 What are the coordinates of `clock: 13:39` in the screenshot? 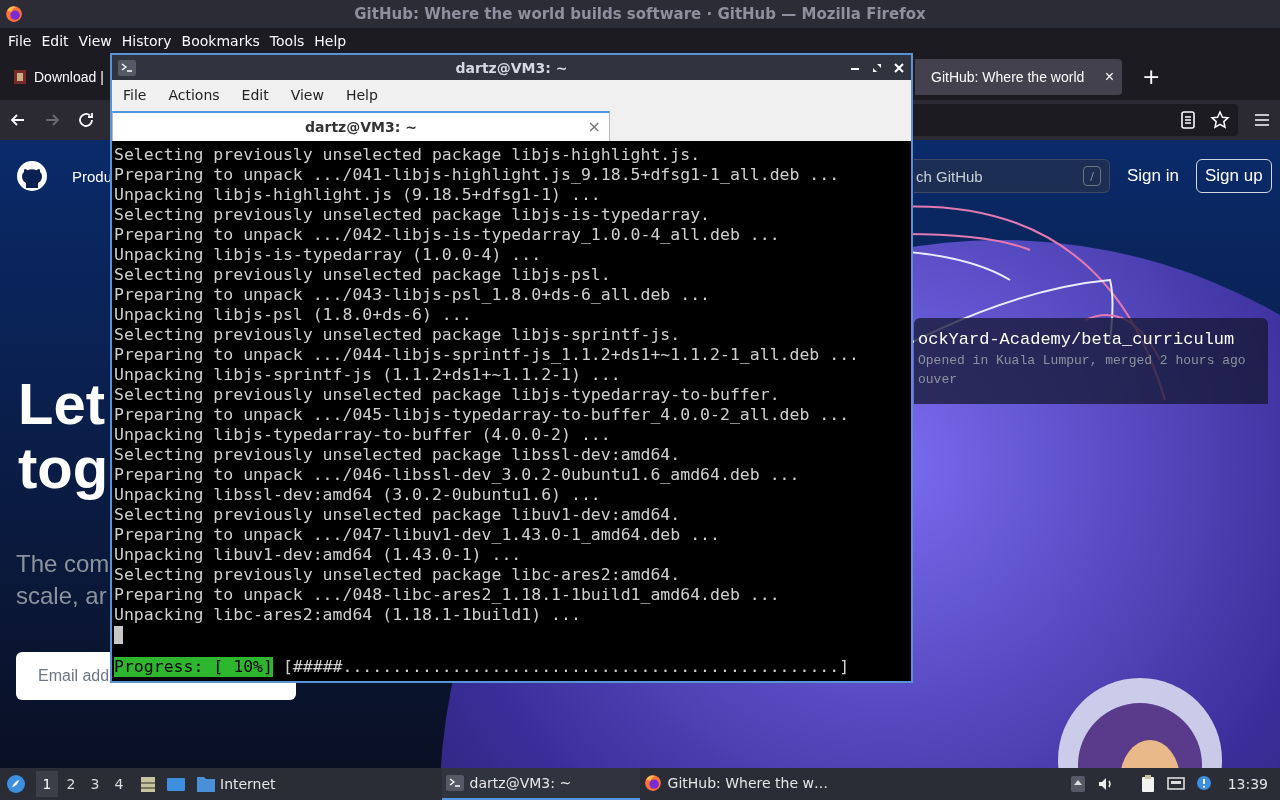 It's located at (1247, 784).